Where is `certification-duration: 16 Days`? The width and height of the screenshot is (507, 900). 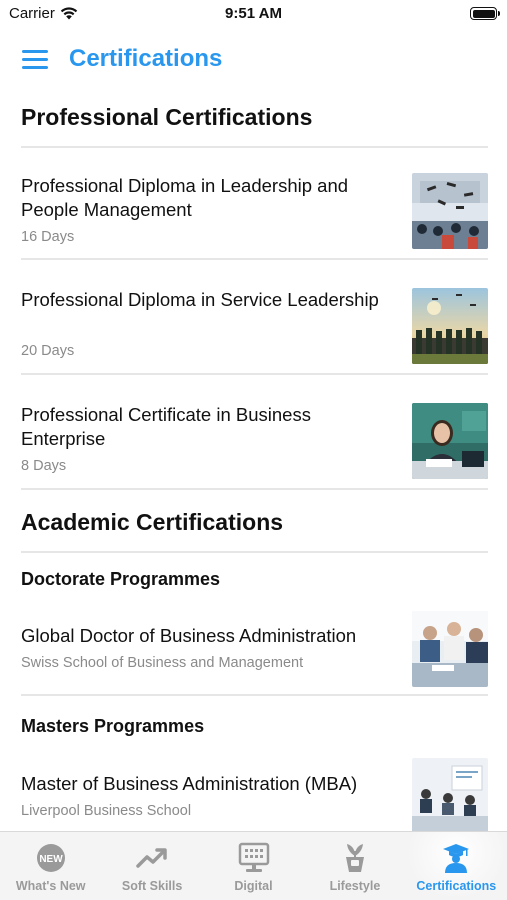
certification-duration: 16 Days is located at coordinates (48, 237).